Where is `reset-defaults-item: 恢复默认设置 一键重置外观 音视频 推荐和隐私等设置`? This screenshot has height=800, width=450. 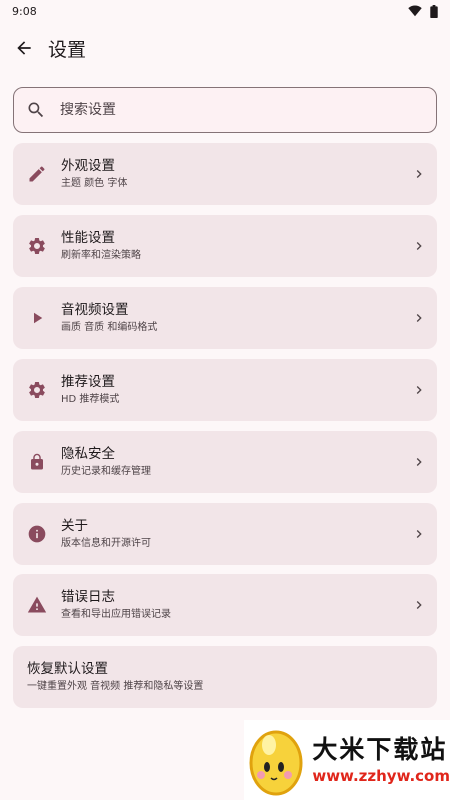
reset-defaults-item: 恢复默认设置 一键重置外观 音视频 推荐和隐私等设置 is located at coordinates (225, 677).